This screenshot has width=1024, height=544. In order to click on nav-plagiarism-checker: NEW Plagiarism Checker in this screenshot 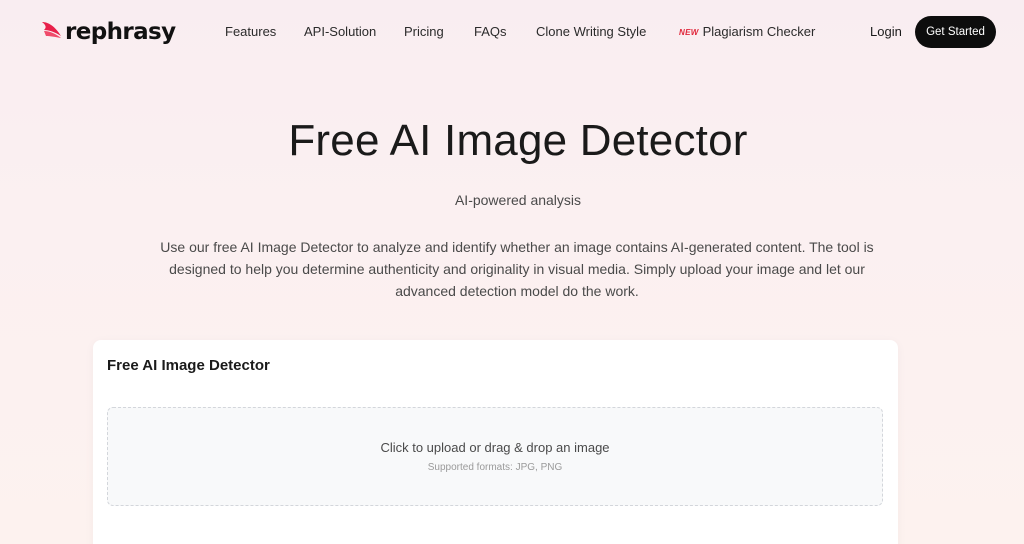, I will do `click(747, 32)`.